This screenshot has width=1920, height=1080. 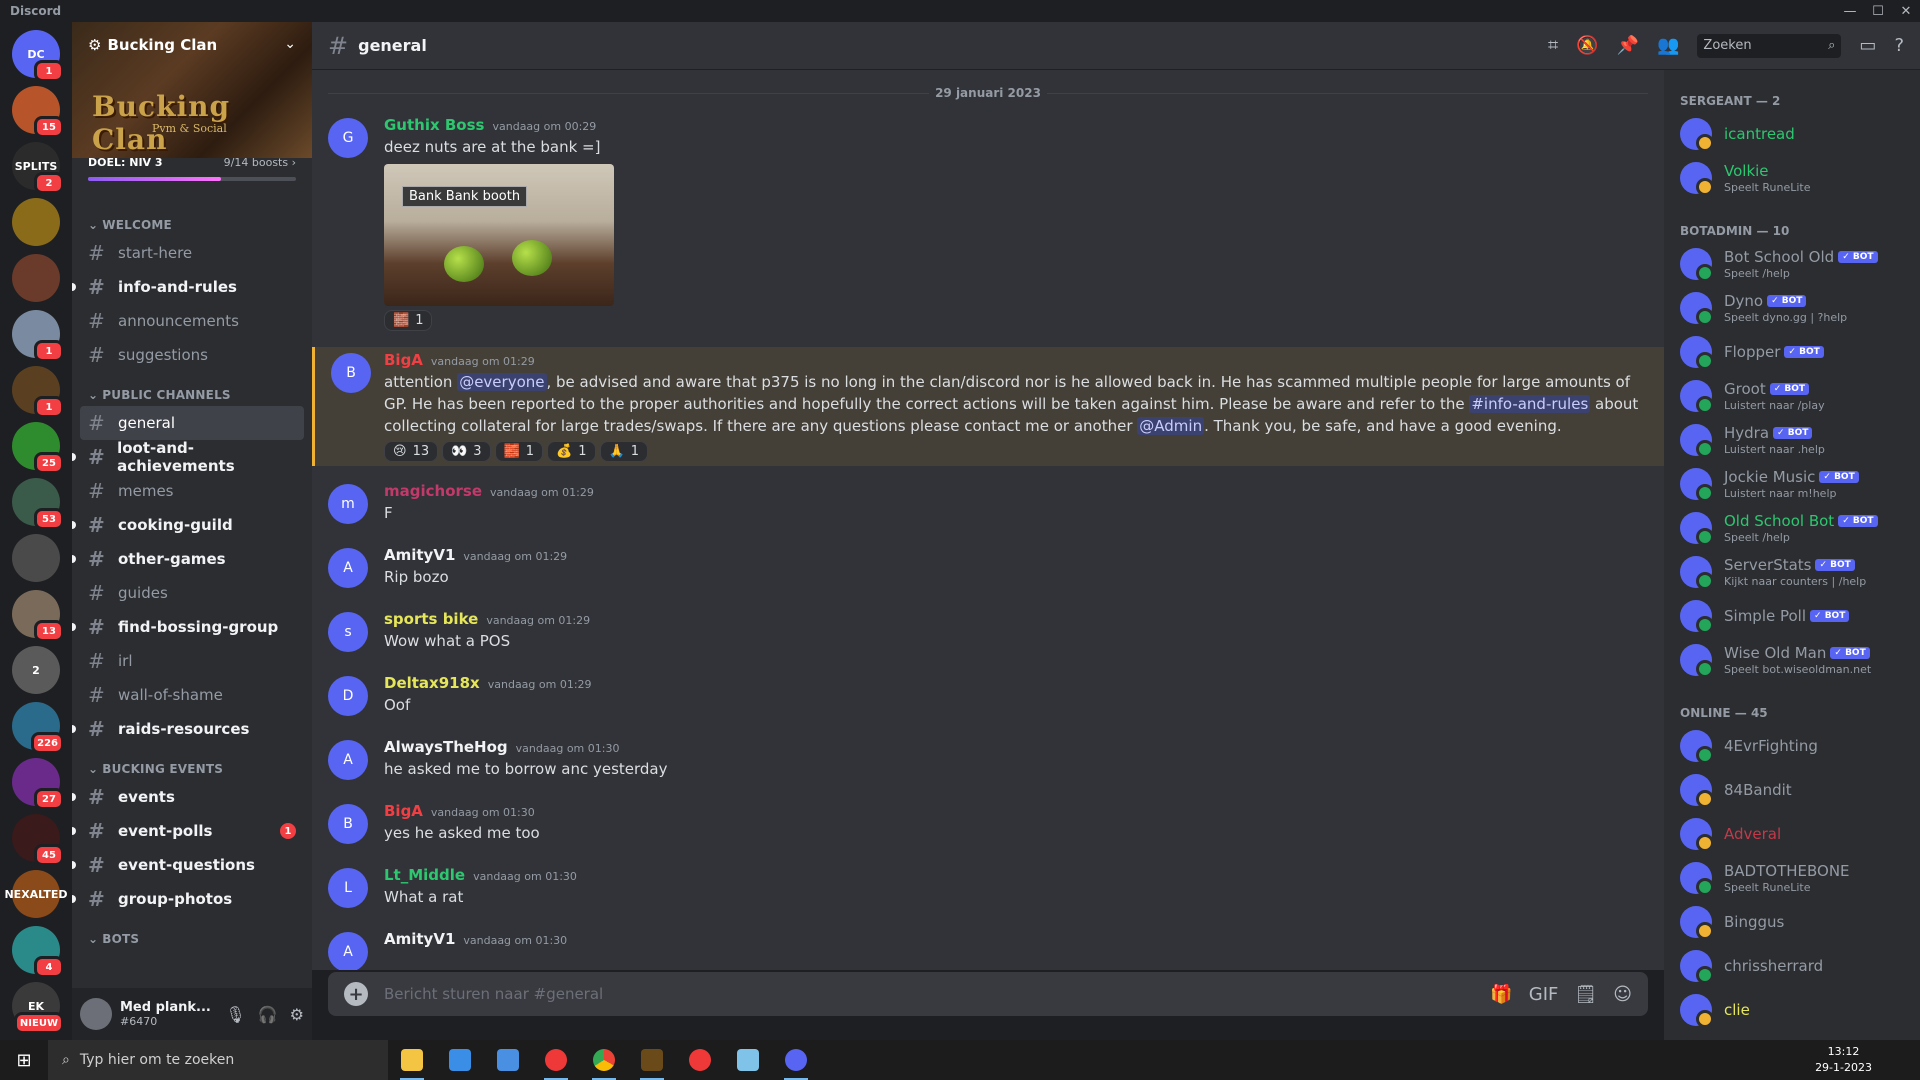 What do you see at coordinates (38, 504) in the screenshot?
I see `server-icon: 53` at bounding box center [38, 504].